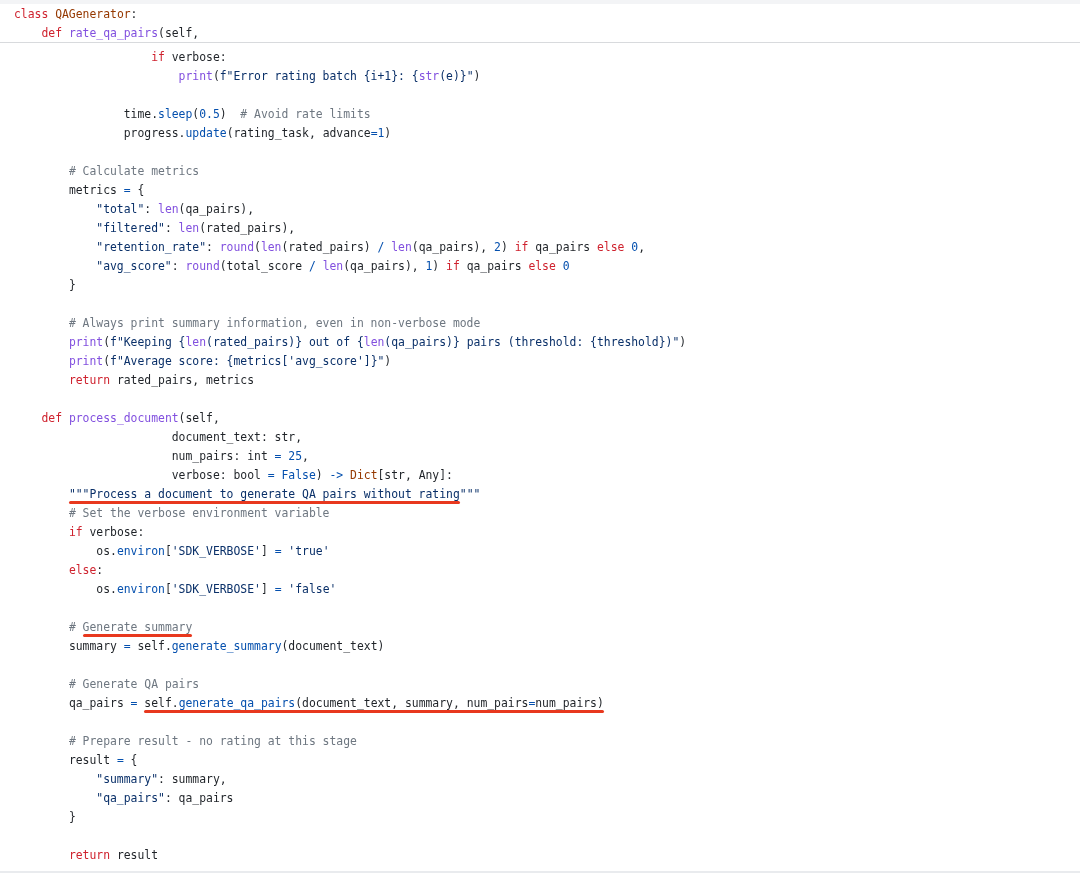 The width and height of the screenshot is (1080, 878). I want to click on code-line: result = {, so click(103, 759).